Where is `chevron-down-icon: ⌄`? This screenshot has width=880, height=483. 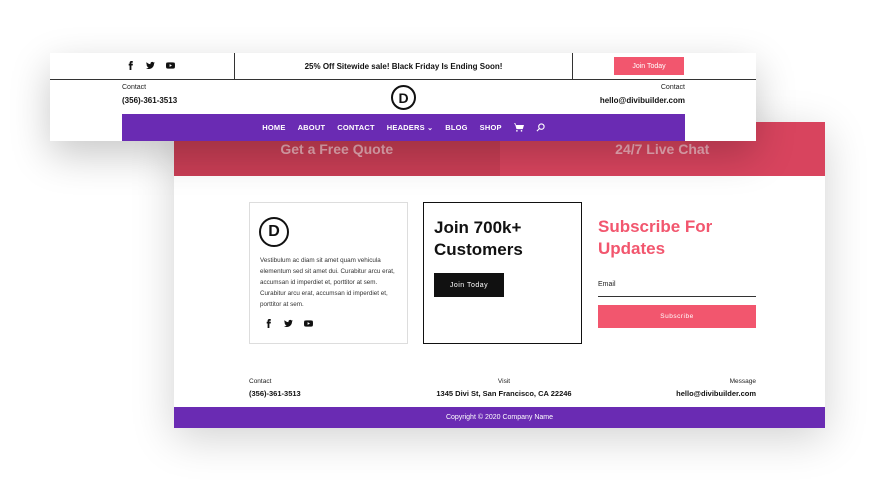
chevron-down-icon: ⌄ is located at coordinates (430, 128).